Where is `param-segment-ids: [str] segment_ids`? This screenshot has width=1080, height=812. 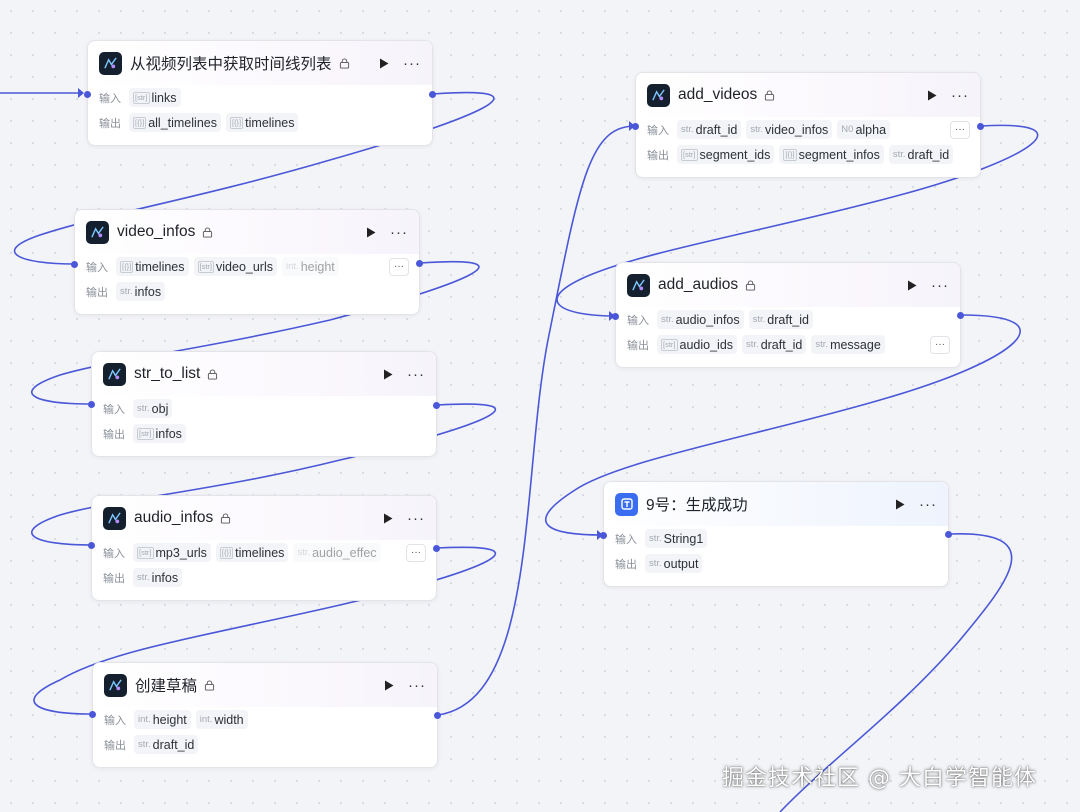
param-segment-ids: [str] segment_ids is located at coordinates (726, 154).